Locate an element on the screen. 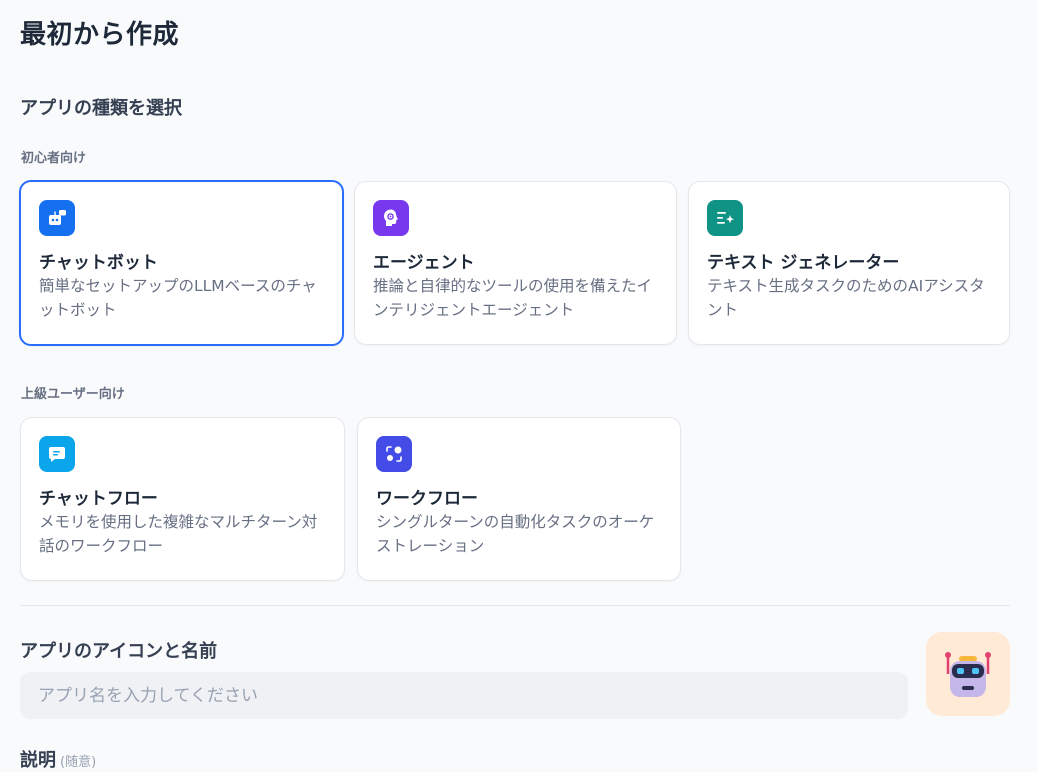 The image size is (1038, 772). text-generator-icon is located at coordinates (725, 218).